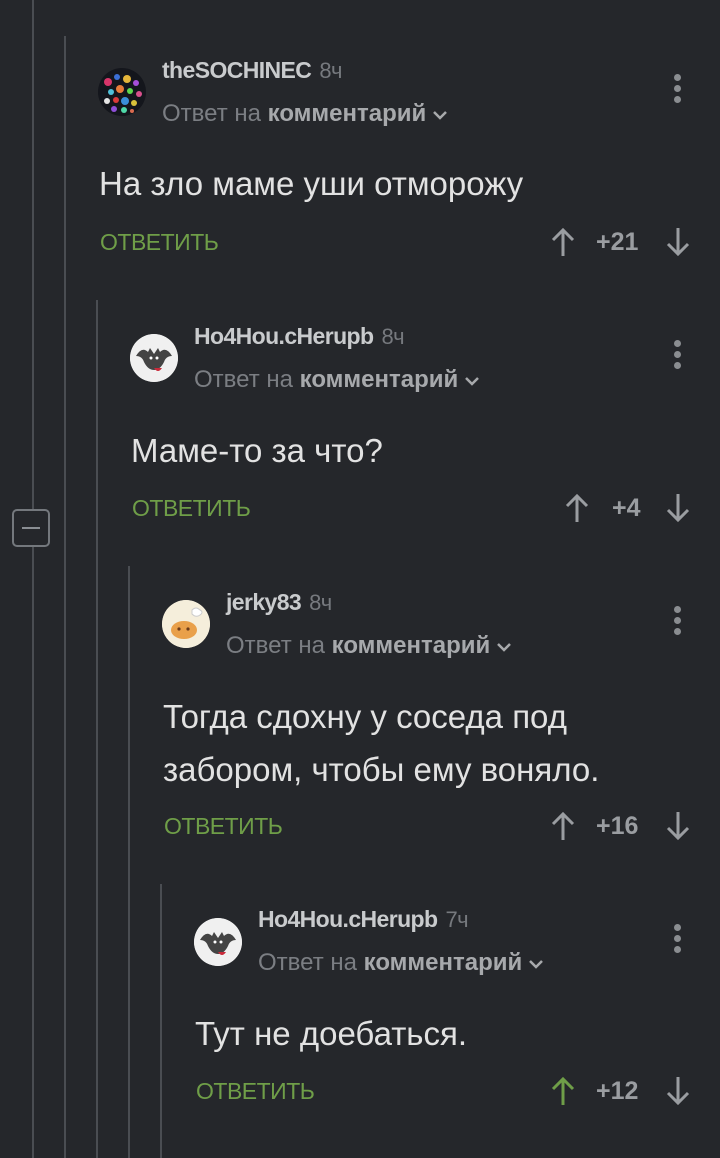 The height and width of the screenshot is (1158, 720). Describe the element at coordinates (31, 528) in the screenshot. I see `collapse-thread-button` at that location.